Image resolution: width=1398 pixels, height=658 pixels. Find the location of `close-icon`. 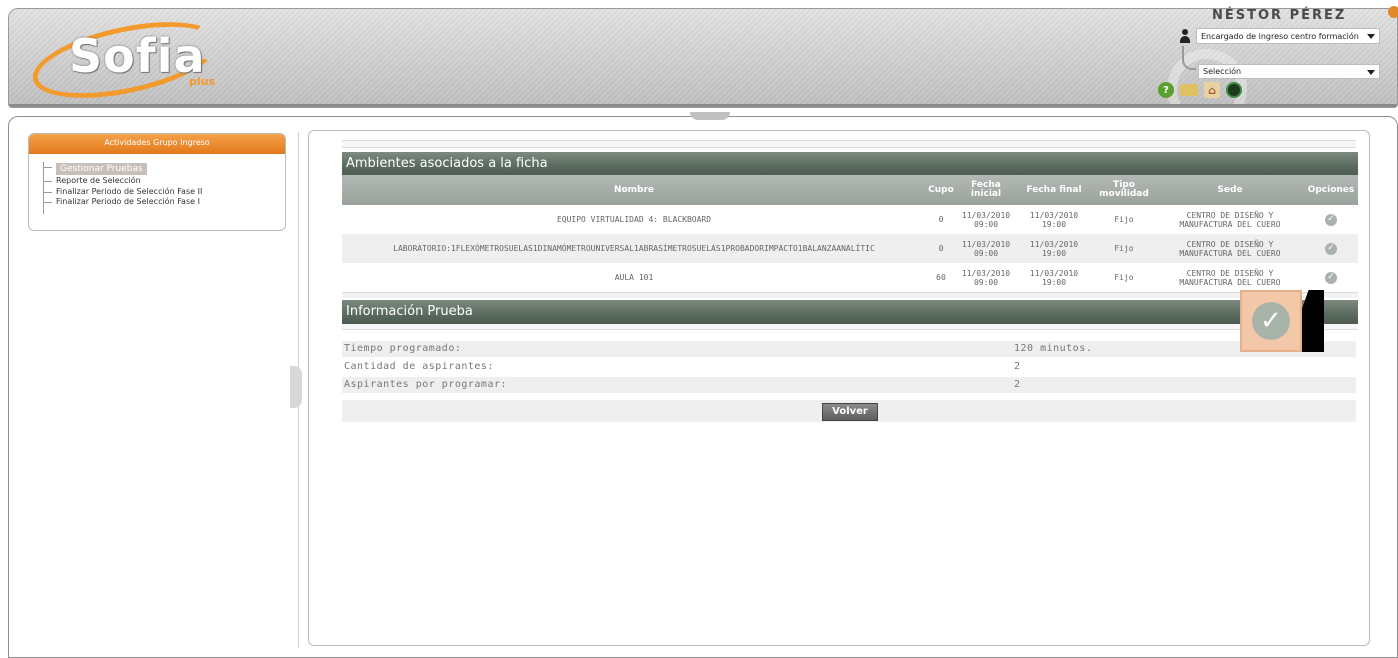

close-icon is located at coordinates (1393, 12).